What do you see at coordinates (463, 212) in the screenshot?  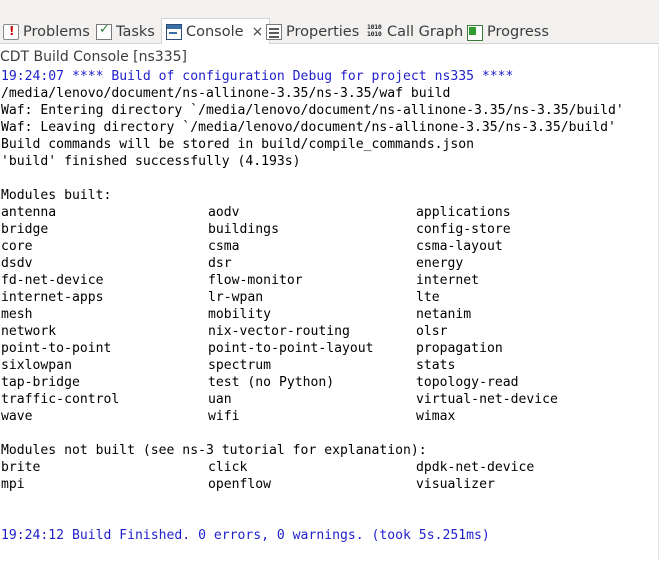 I see `module-name: applications` at bounding box center [463, 212].